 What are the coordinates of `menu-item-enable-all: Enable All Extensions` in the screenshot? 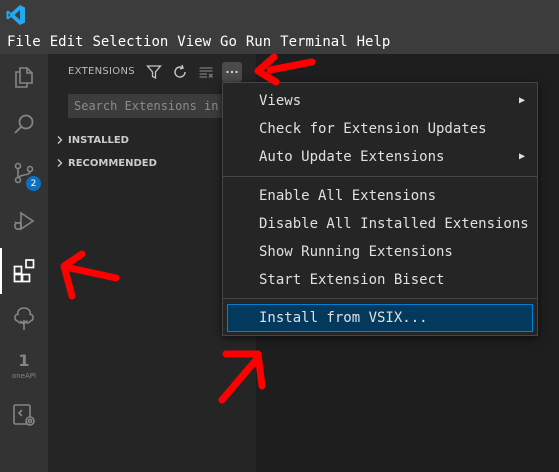 It's located at (380, 196).